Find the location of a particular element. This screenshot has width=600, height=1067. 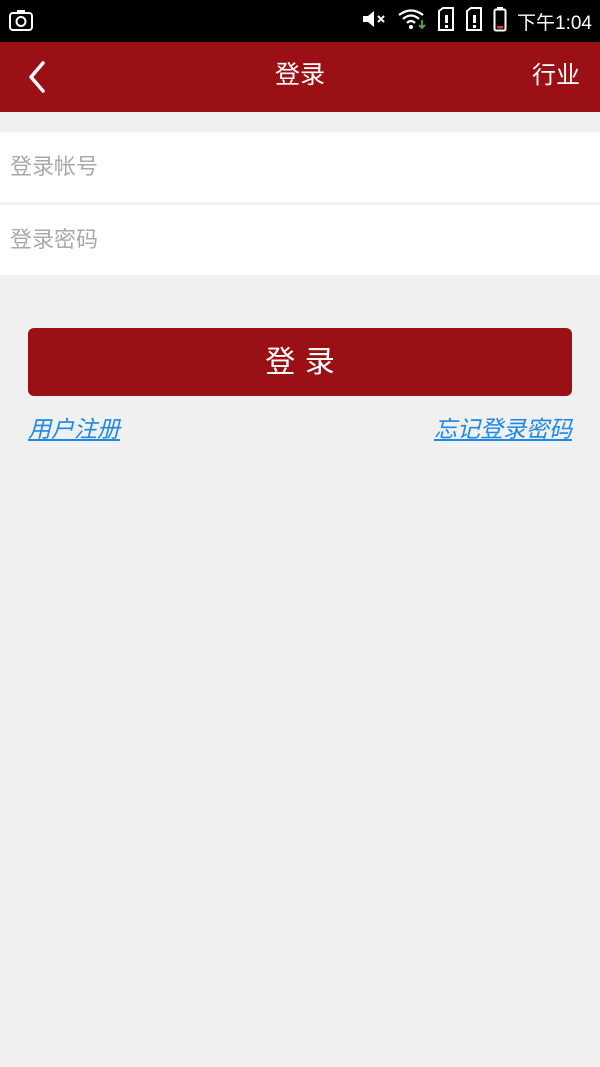

app-header: 登录 行业 is located at coordinates (300, 77).